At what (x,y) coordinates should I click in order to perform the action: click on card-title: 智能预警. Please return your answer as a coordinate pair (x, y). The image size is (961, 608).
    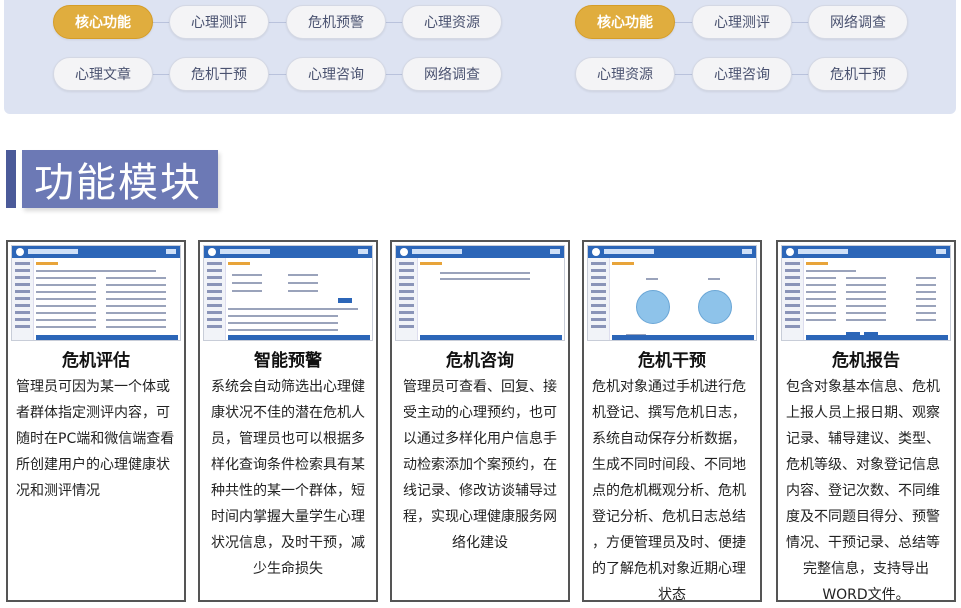
    Looking at the image, I should click on (288, 361).